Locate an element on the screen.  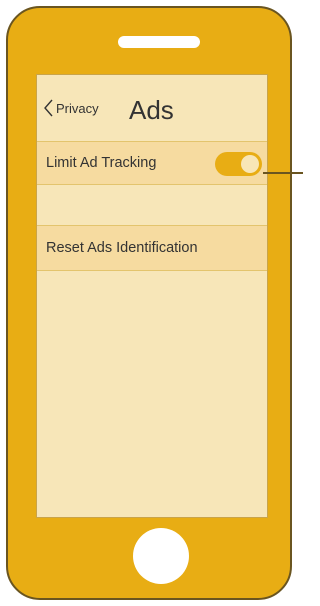
callout-line is located at coordinates (283, 173).